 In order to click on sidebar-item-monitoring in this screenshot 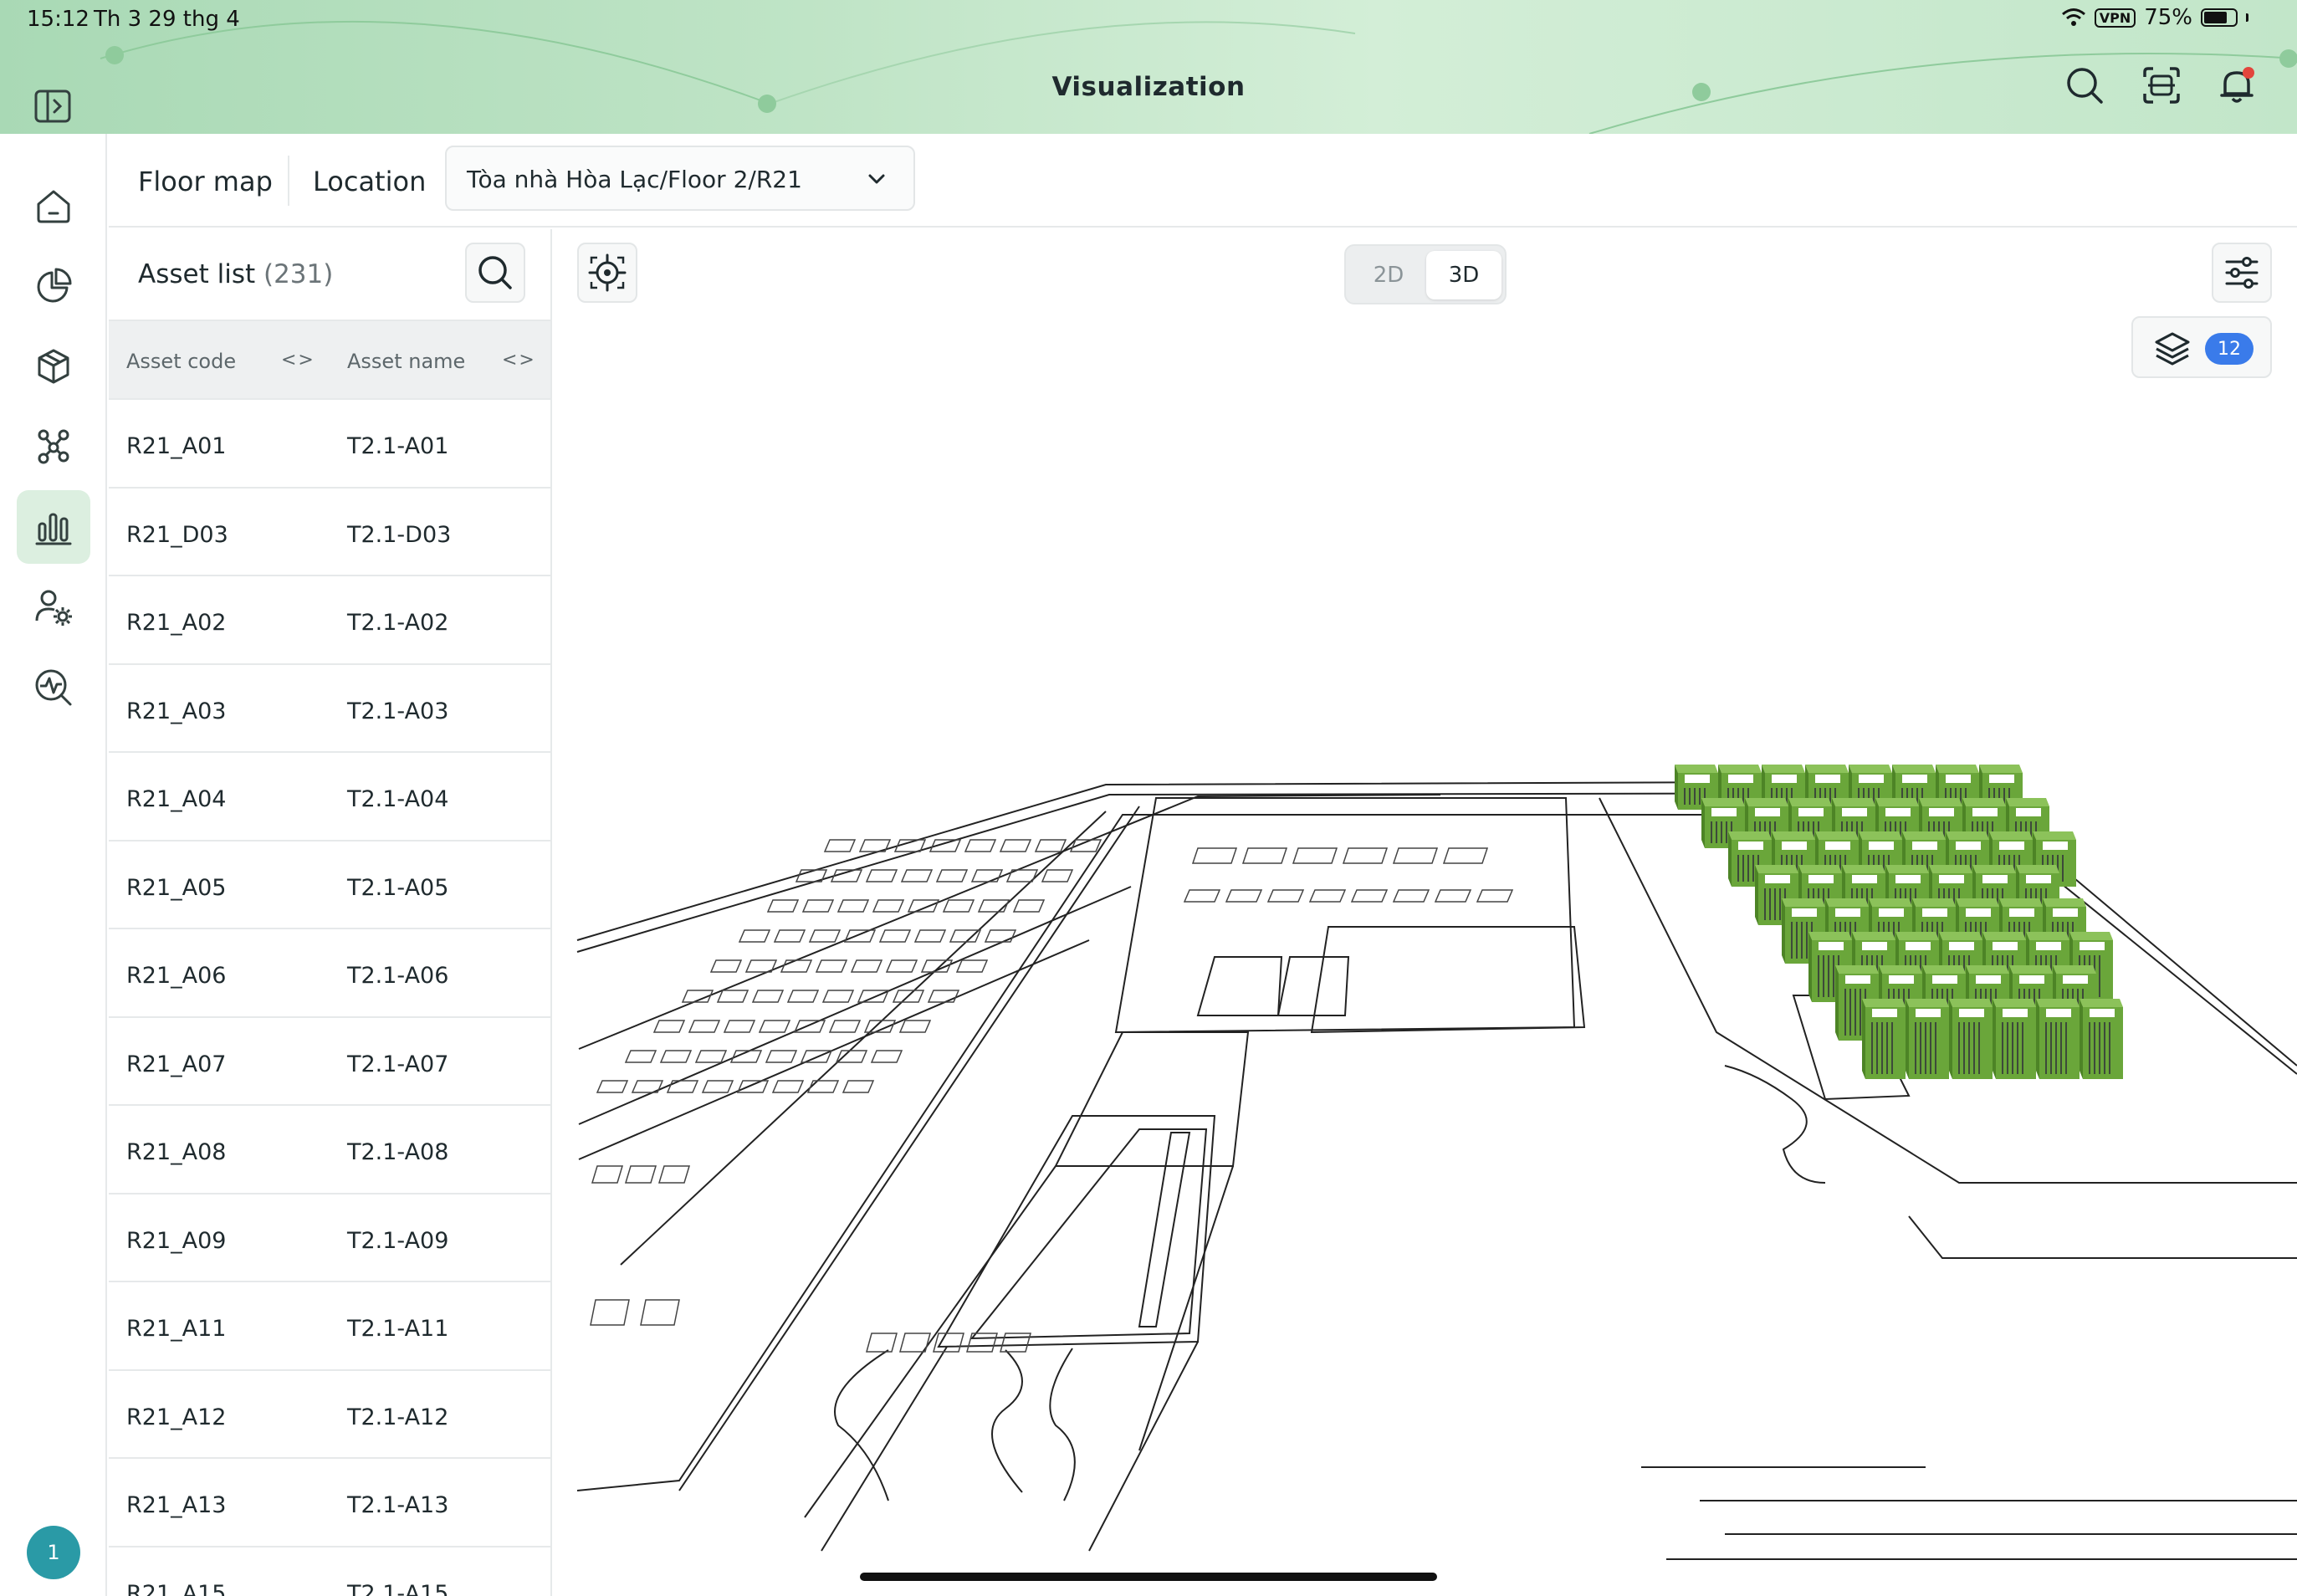, I will do `click(53, 688)`.